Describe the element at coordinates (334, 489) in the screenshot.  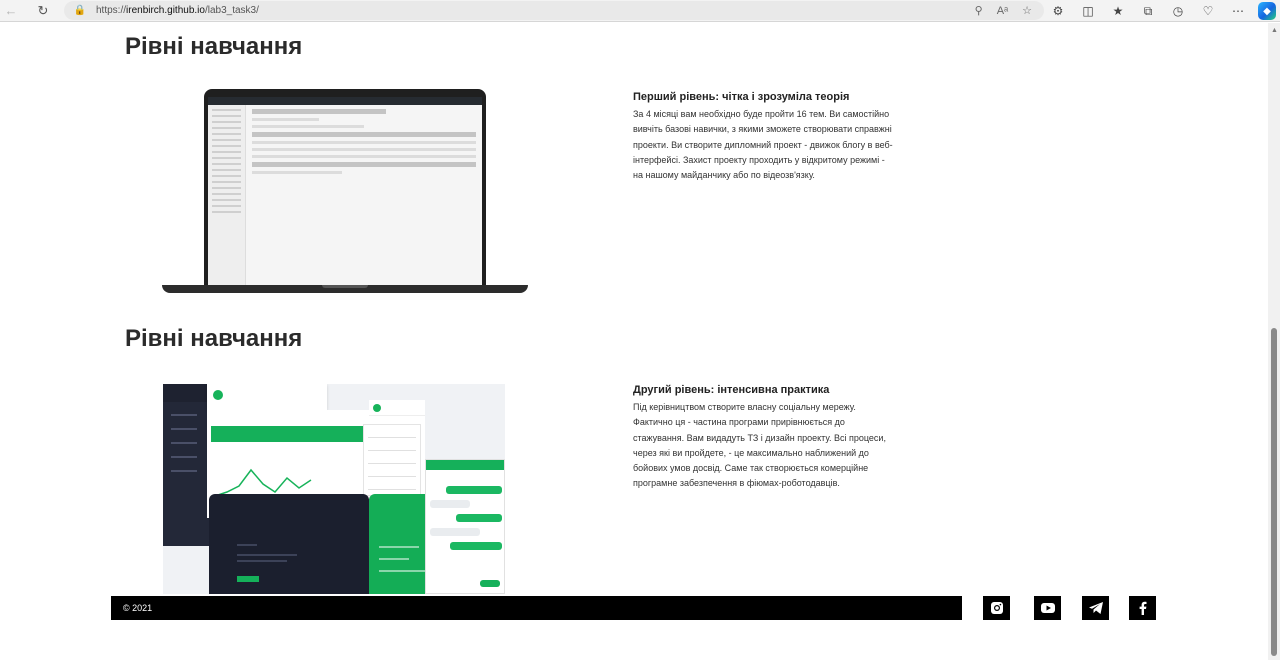
I see `dashboard-mockup-image` at that location.